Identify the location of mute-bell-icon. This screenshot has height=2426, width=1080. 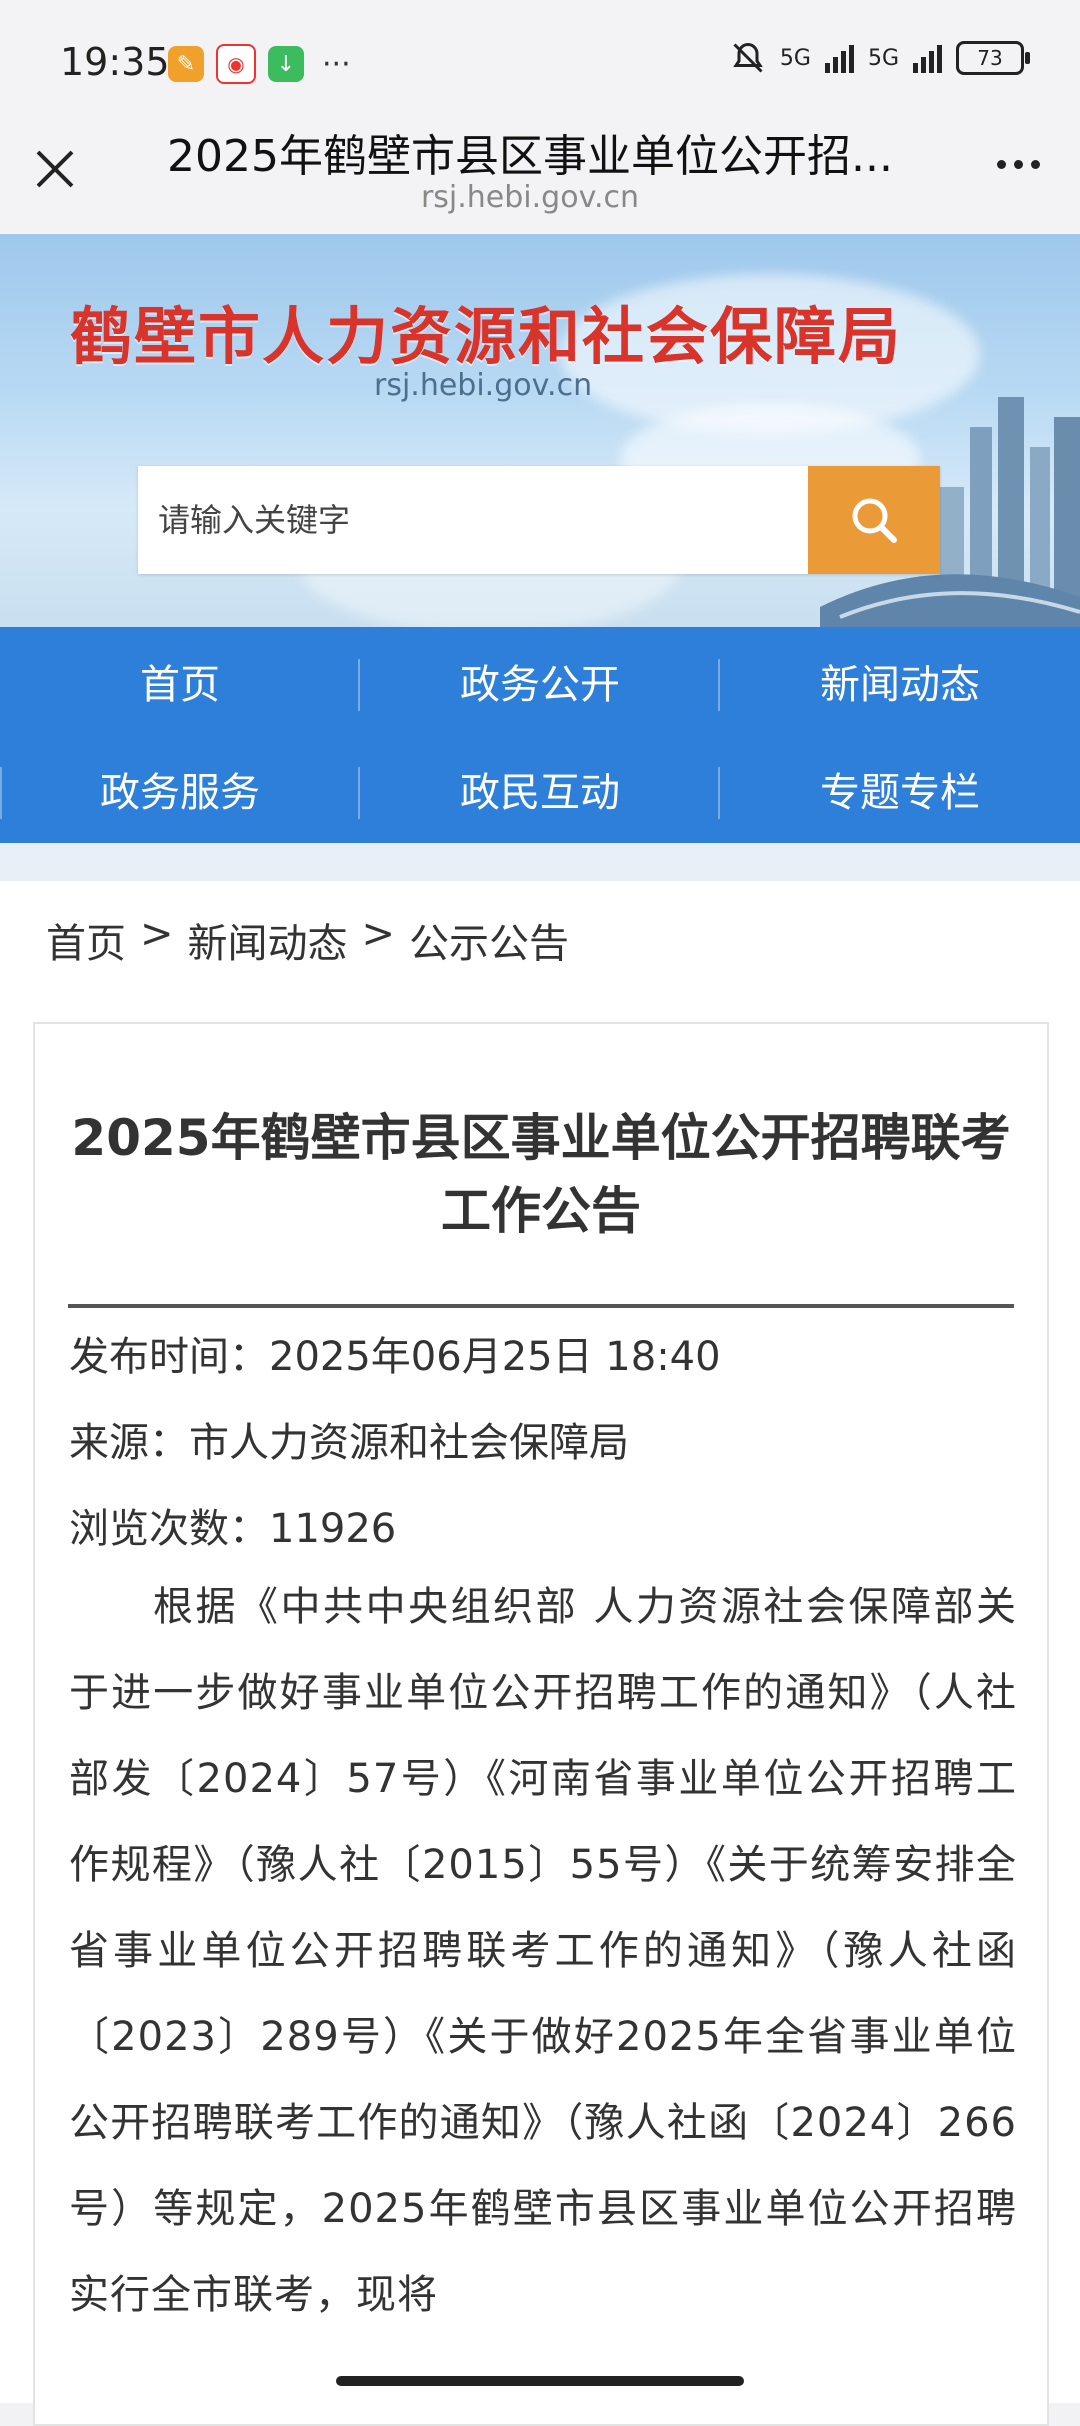
(748, 57).